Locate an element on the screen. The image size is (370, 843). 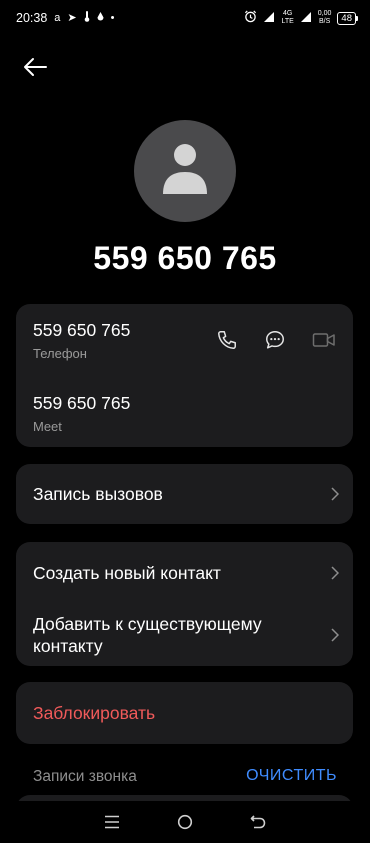
status-bar-right: 4G LTE 0,00 B/S 48 is located at coordinates (301, 18).